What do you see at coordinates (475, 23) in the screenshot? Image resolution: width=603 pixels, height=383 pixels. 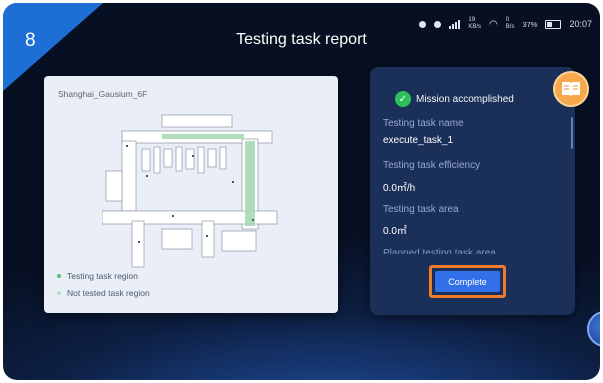 I see `net-speed: 19 KB/s` at bounding box center [475, 23].